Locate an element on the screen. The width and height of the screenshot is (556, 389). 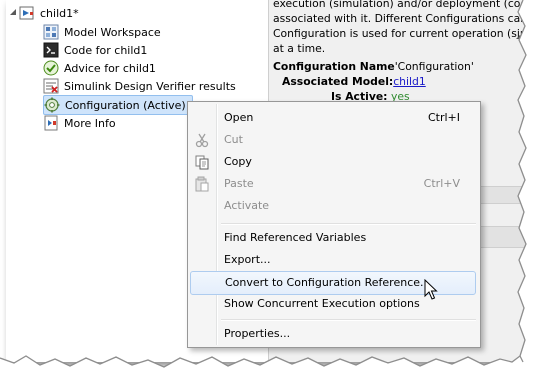
tree-item-model-workspace: Model Workspace is located at coordinates (102, 32).